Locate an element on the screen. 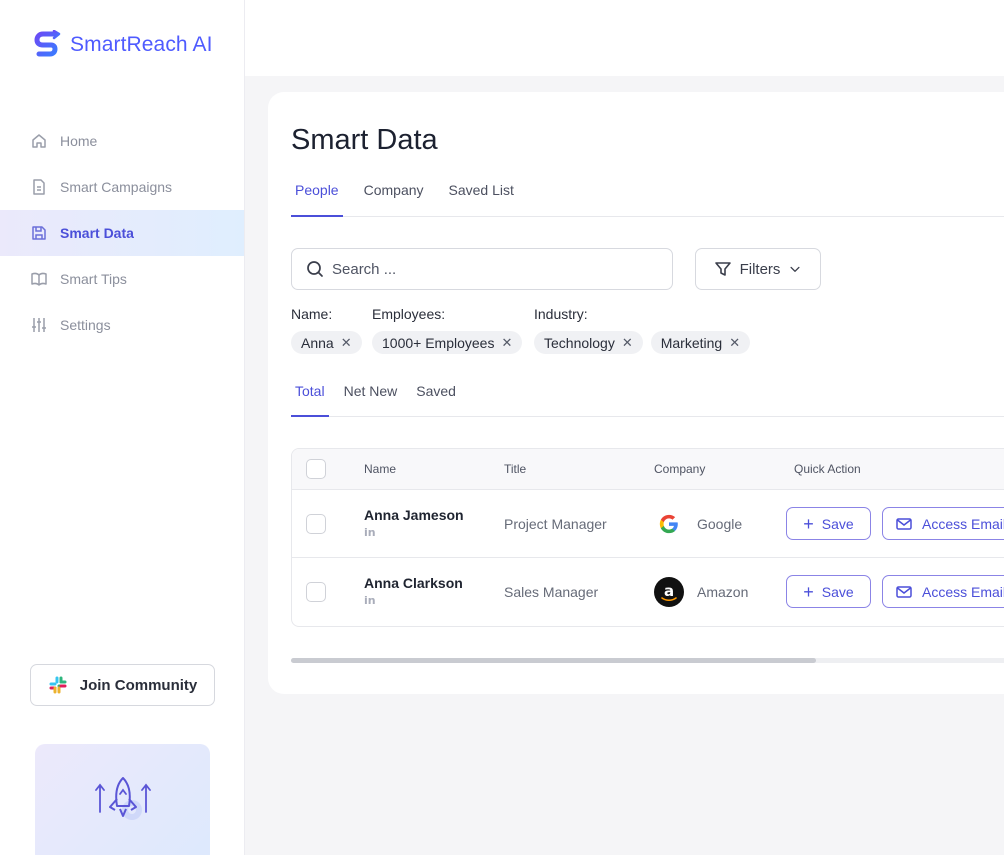 This screenshot has width=1004, height=855. sidebar-item-smart-tips: Smart Tips is located at coordinates (122, 279).